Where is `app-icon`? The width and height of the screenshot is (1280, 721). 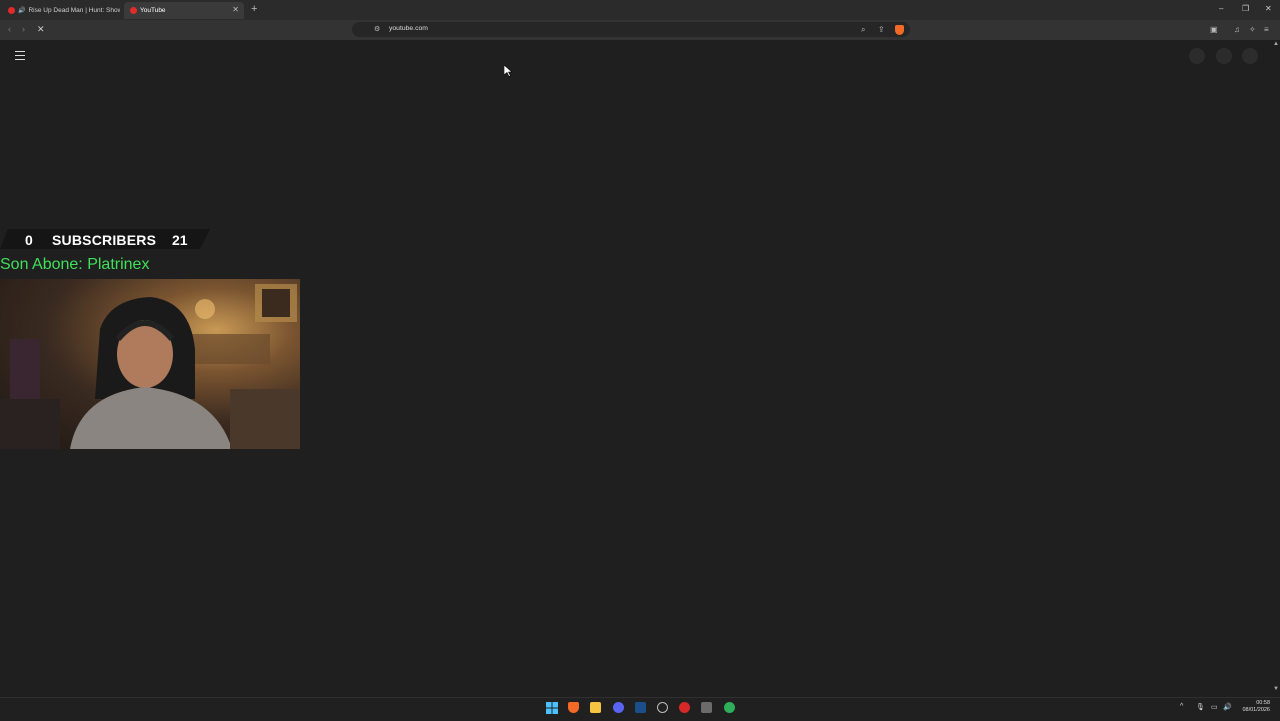
app-icon is located at coordinates (706, 707).